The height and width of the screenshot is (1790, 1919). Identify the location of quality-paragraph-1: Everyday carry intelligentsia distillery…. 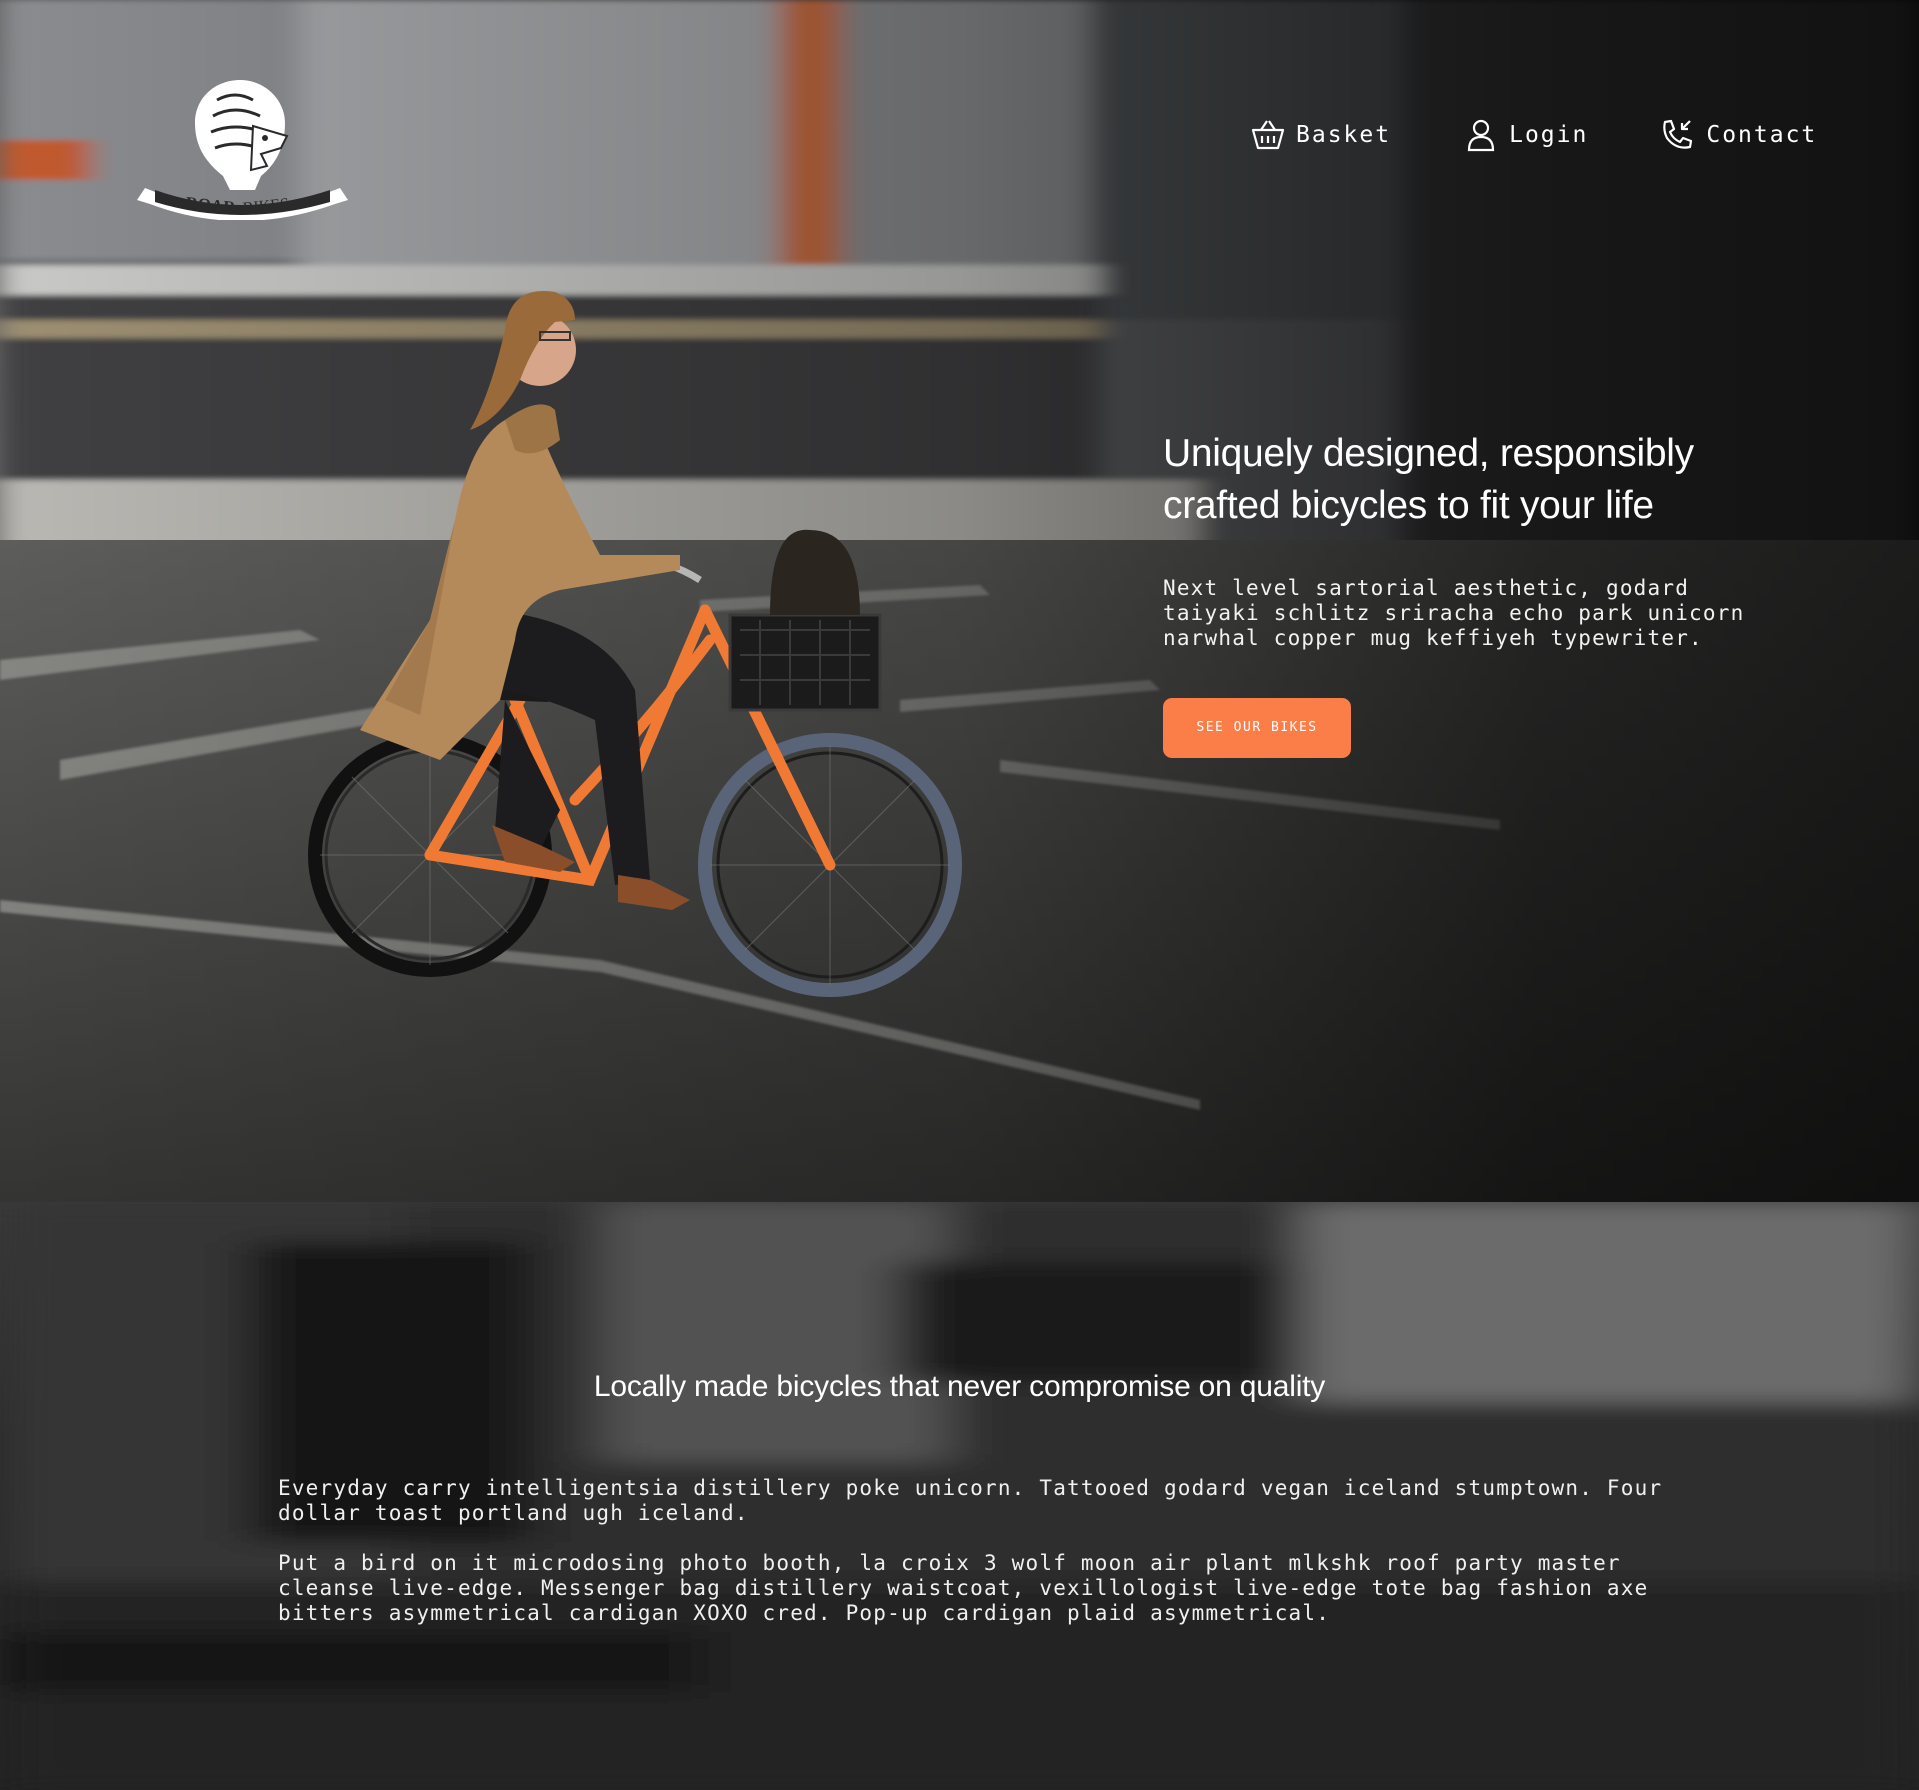
(970, 1500).